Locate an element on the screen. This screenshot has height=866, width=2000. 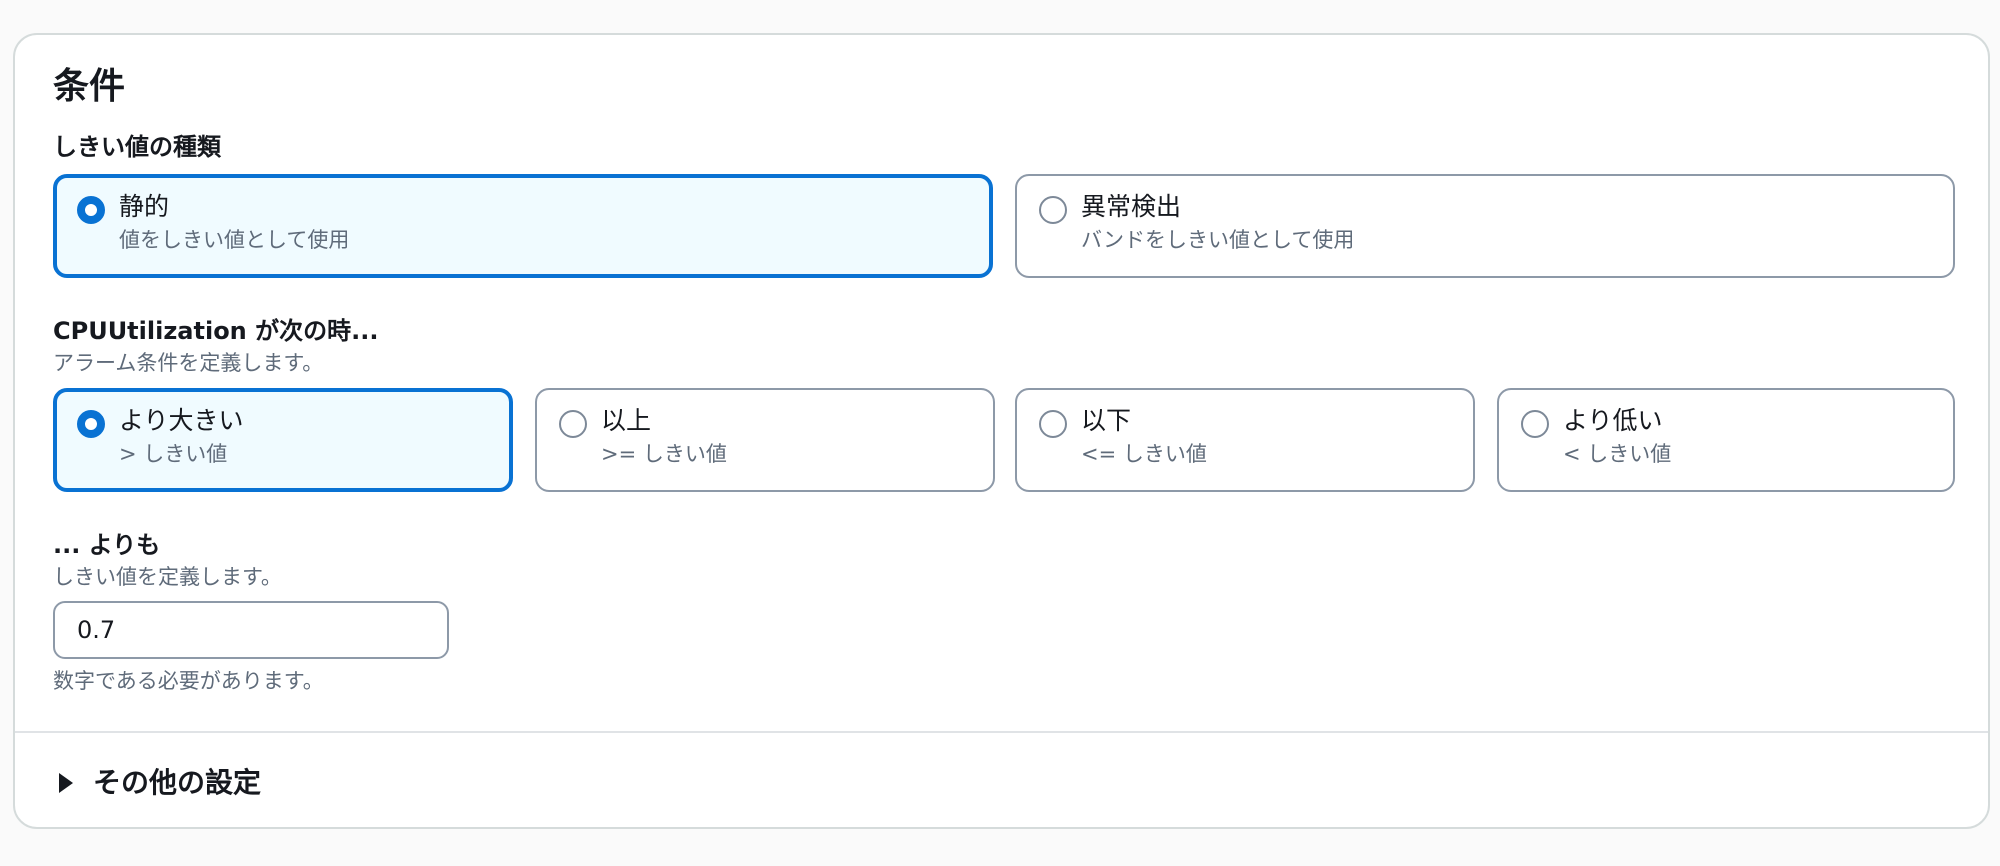
additional-settings-label: その他の設定 is located at coordinates (177, 782).